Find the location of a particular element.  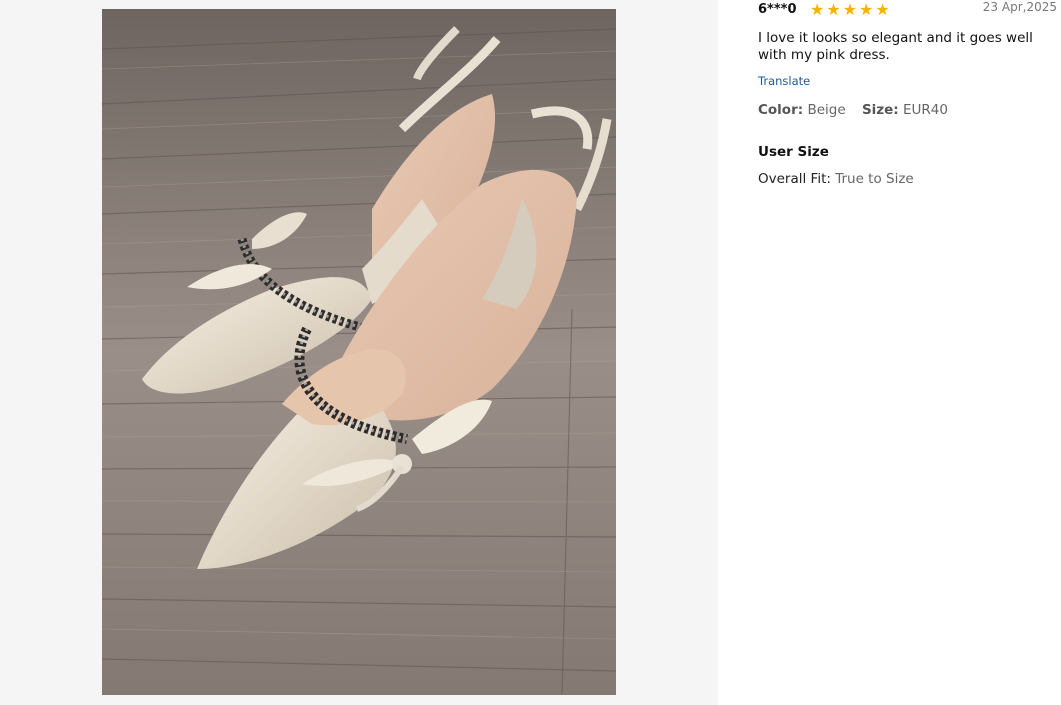

purchase-attributes: Color: Beige Size: EUR40 is located at coordinates (853, 110).